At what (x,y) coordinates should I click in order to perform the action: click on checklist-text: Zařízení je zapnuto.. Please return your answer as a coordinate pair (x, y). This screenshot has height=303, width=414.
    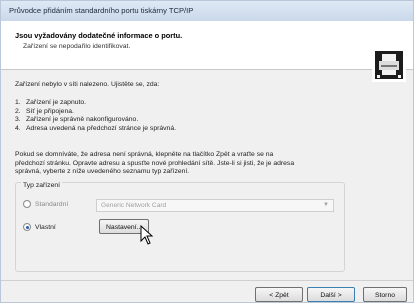
    Looking at the image, I should click on (56, 103).